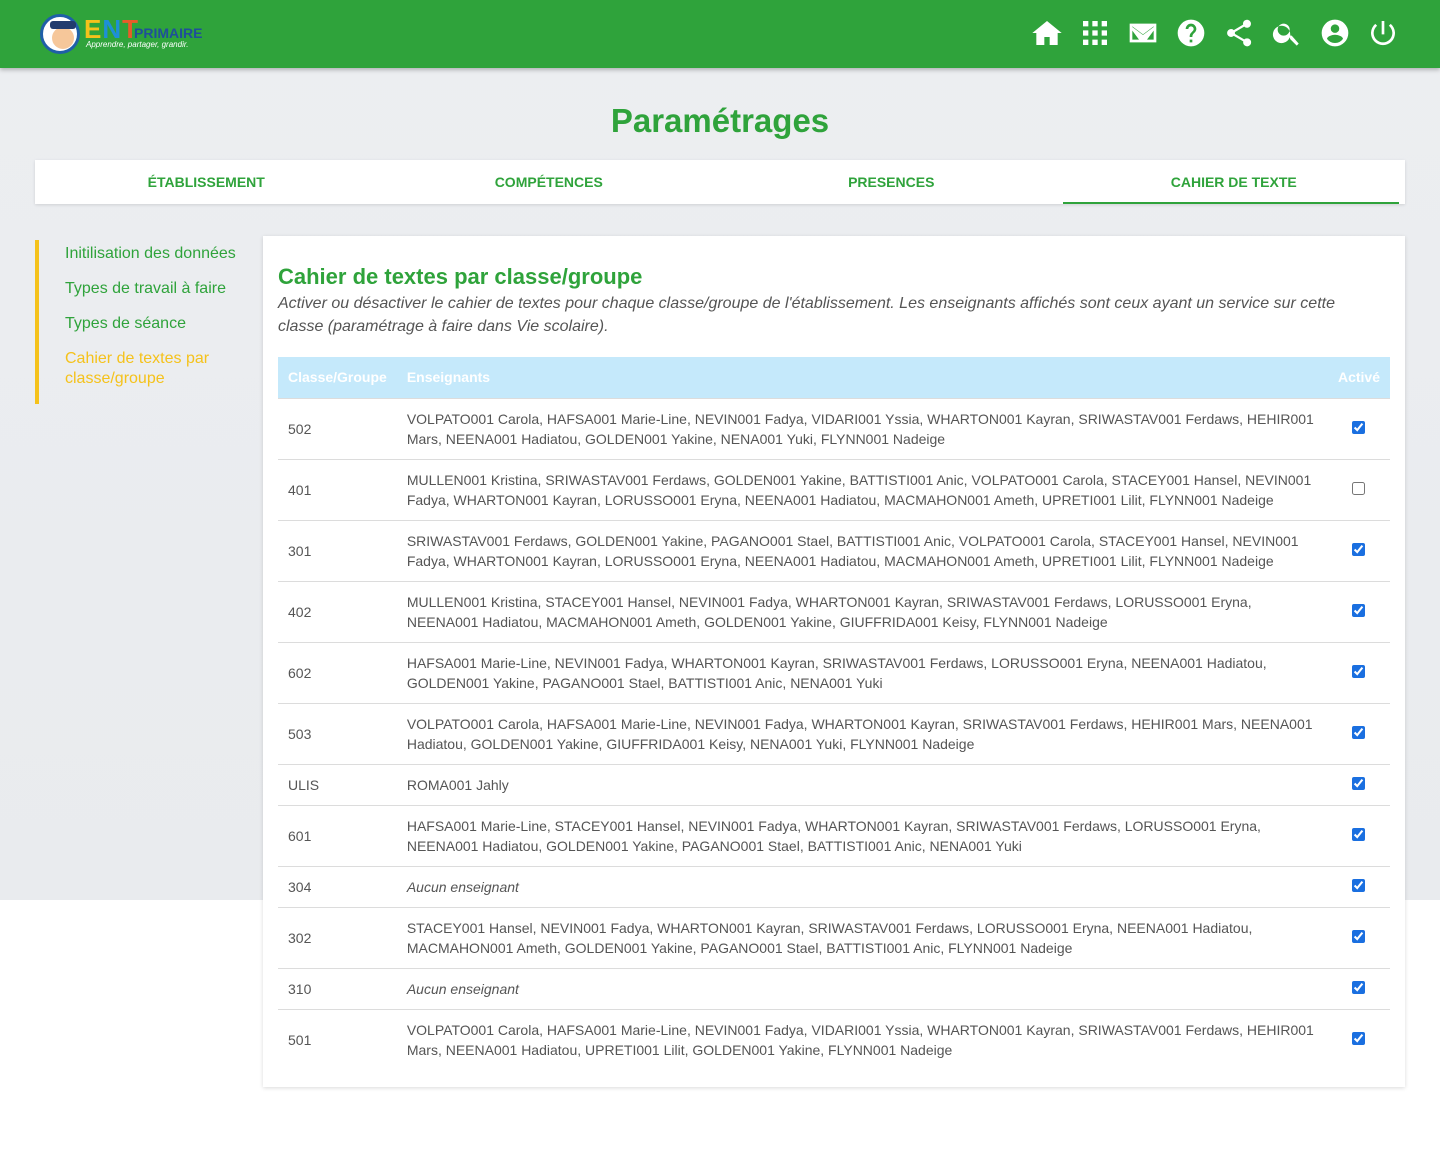  Describe the element at coordinates (1047, 33) in the screenshot. I see `home-icon` at that location.